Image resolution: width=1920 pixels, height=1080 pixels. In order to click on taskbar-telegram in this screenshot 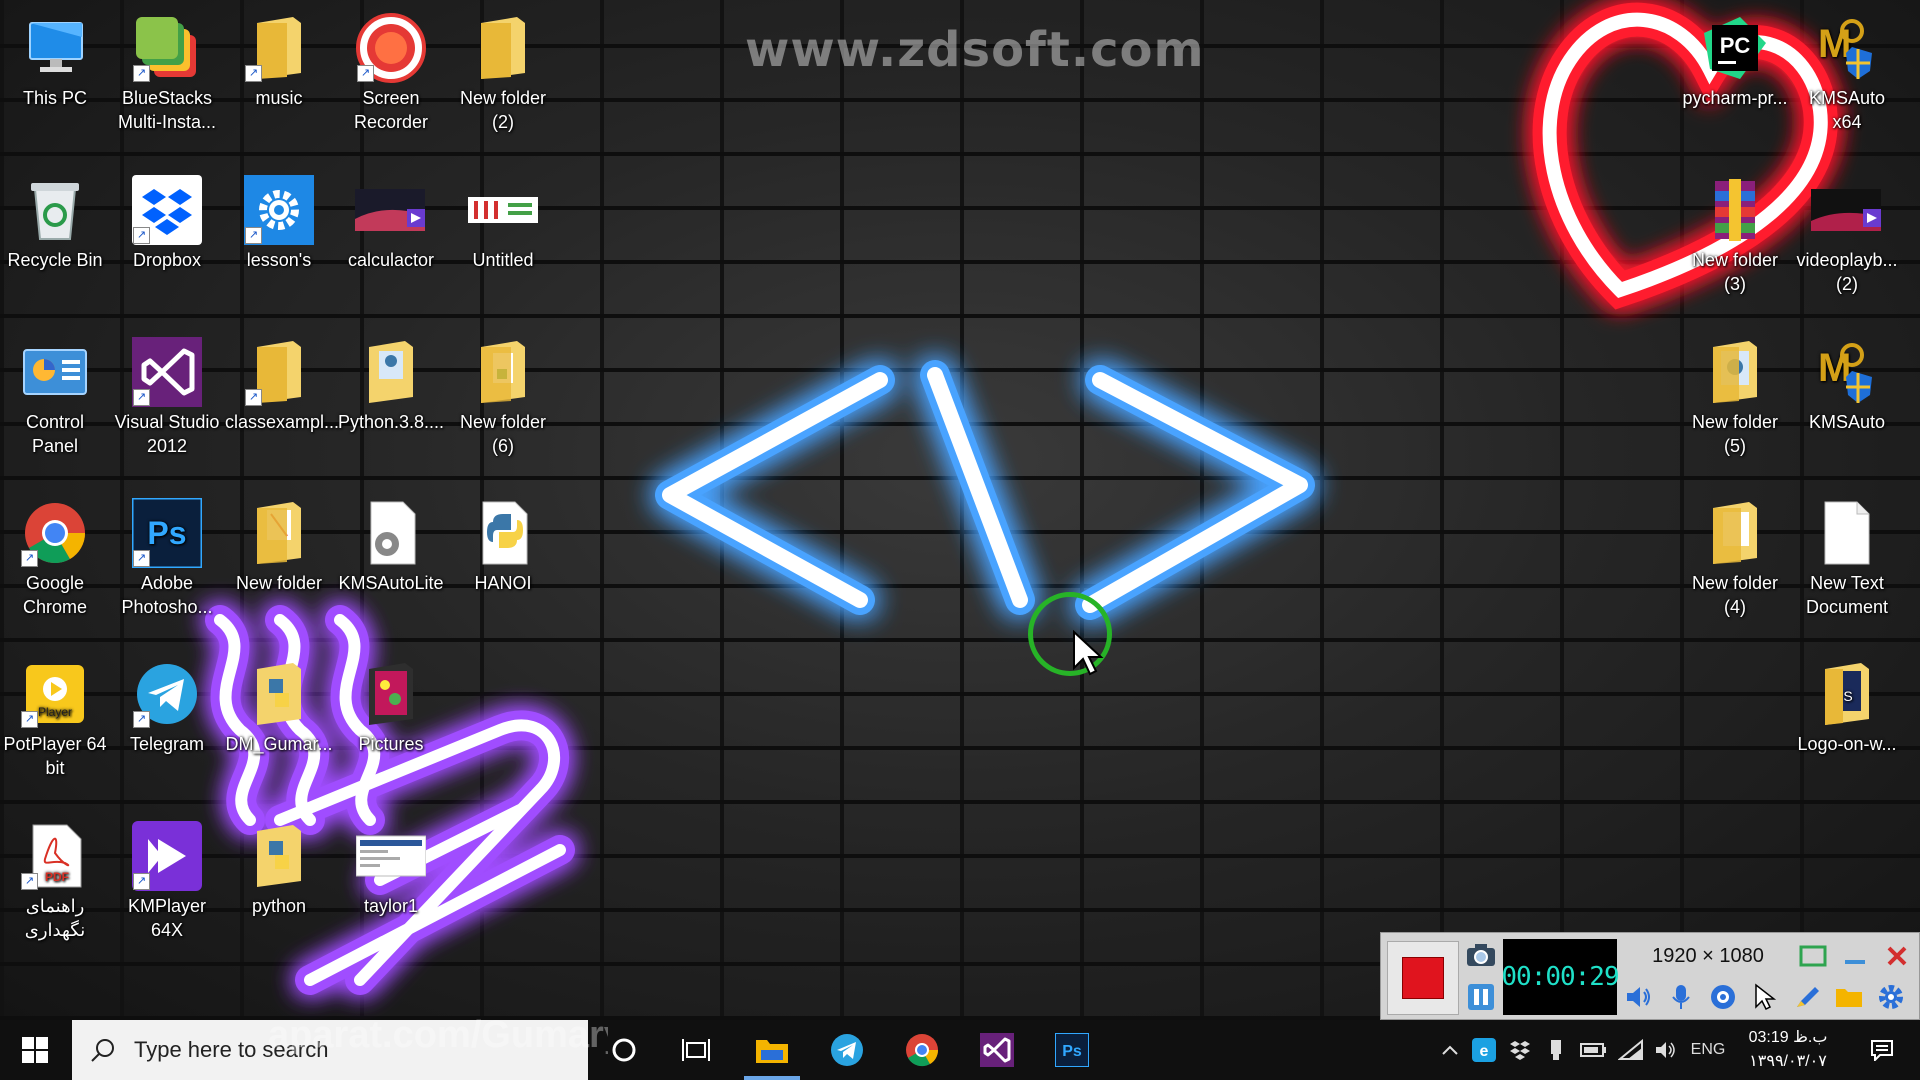, I will do `click(847, 1050)`.